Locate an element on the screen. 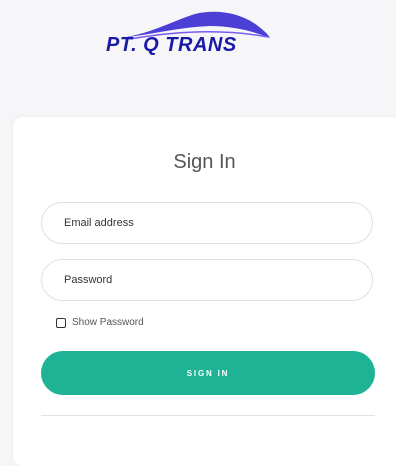 This screenshot has width=396, height=466. logo-text: PT. Q TRANS is located at coordinates (171, 45).